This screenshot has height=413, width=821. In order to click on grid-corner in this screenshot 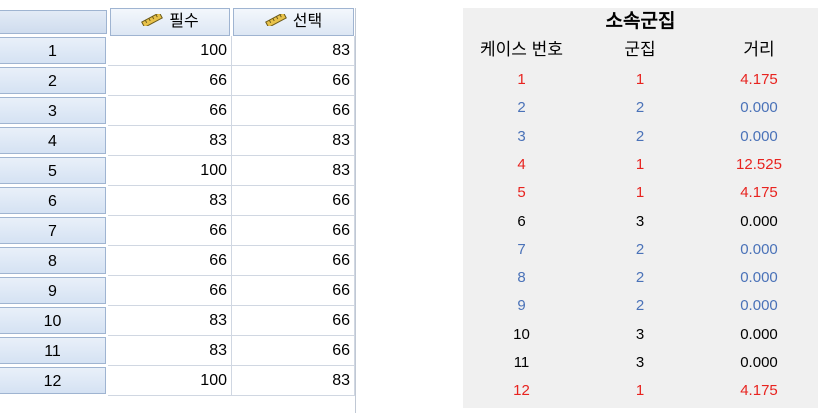, I will do `click(53, 22)`.